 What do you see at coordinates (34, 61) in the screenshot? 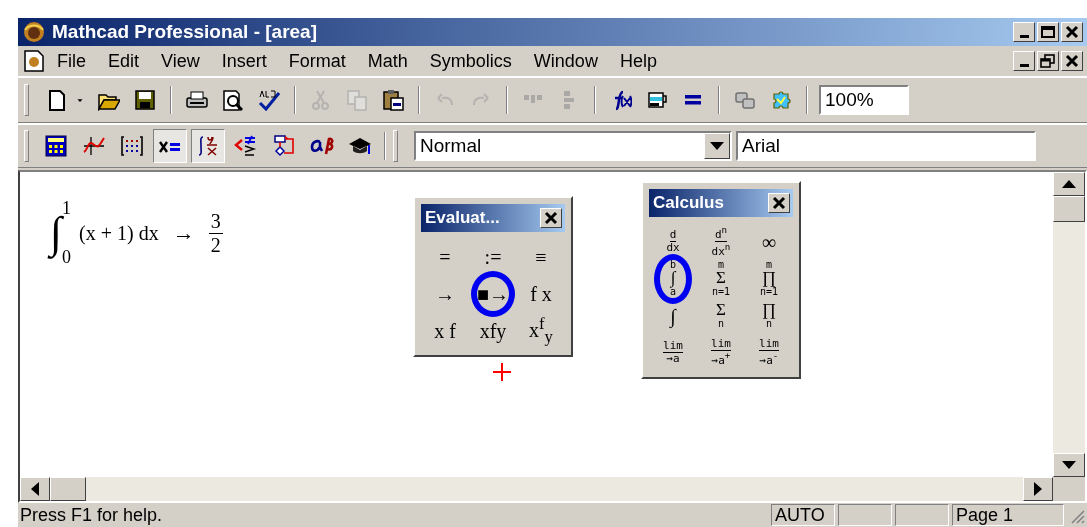
I see `document-icon` at bounding box center [34, 61].